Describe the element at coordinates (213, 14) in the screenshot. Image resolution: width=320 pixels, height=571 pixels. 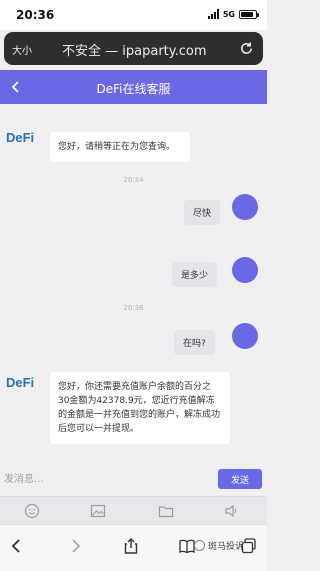
I see `signal-icon` at that location.